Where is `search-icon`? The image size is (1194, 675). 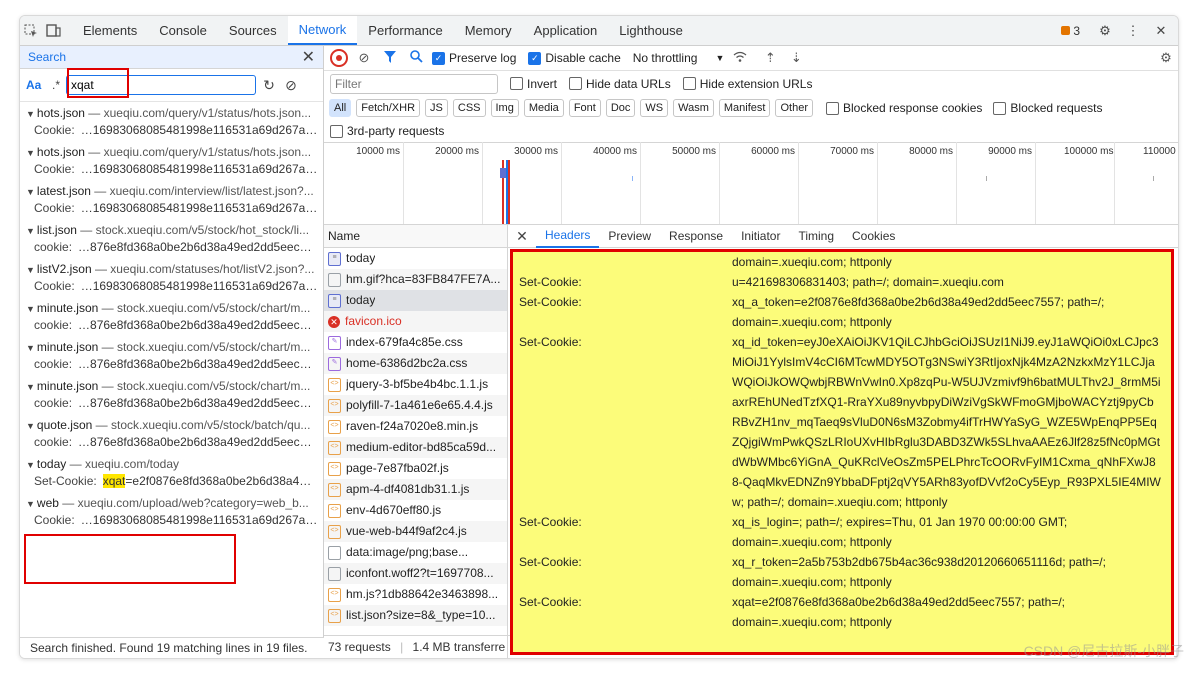 search-icon is located at coordinates (416, 58).